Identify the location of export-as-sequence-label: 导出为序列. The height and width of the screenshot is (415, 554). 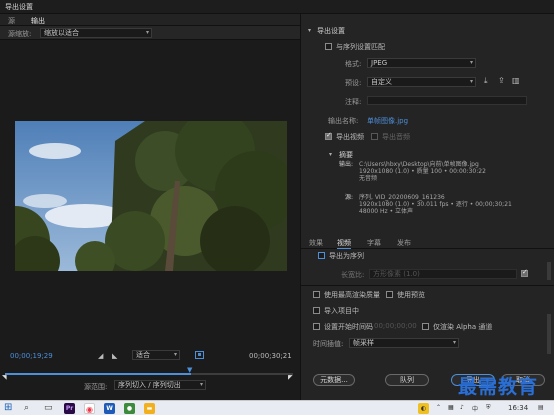
(346, 256).